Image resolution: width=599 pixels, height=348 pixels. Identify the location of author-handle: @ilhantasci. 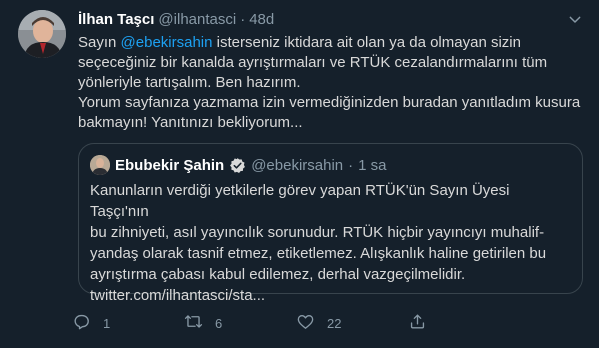
(197, 19).